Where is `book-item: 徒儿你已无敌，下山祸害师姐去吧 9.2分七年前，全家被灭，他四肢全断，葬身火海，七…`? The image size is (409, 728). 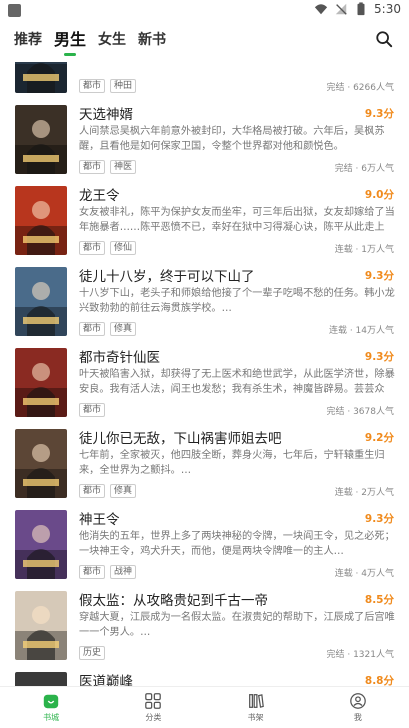
book-item: 徒儿你已无敌，下山祸害师姐去吧 9.2分七年前，全家被灭，他四肢全断，葬身火海，七… is located at coordinates (204, 457).